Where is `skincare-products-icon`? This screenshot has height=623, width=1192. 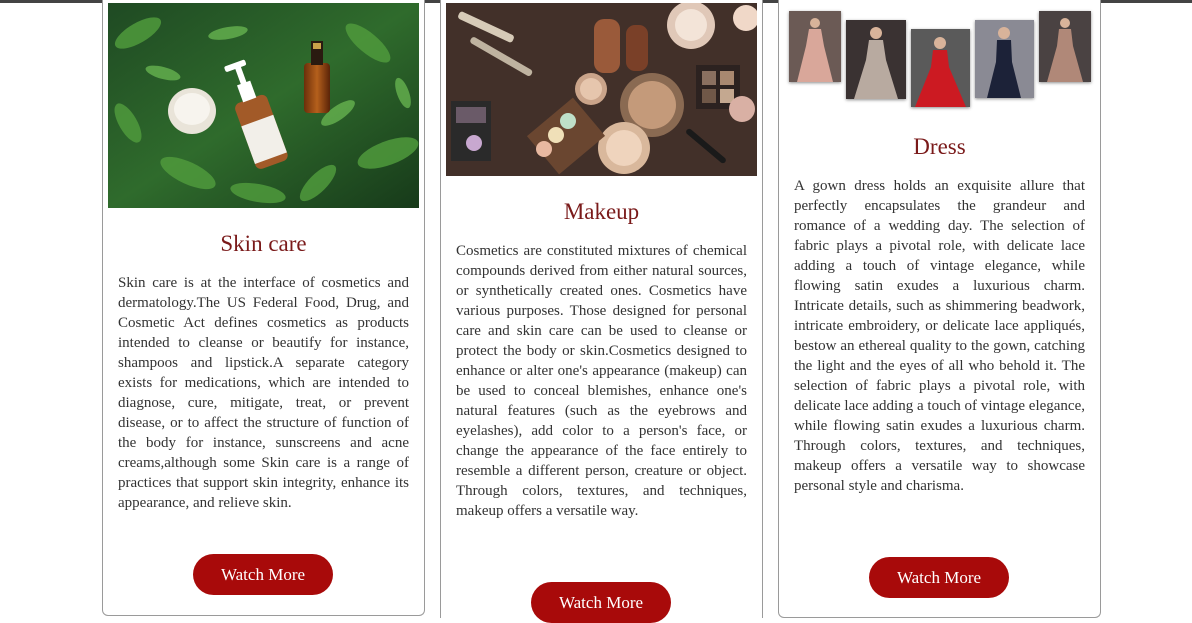
skincare-products-icon is located at coordinates (263, 105).